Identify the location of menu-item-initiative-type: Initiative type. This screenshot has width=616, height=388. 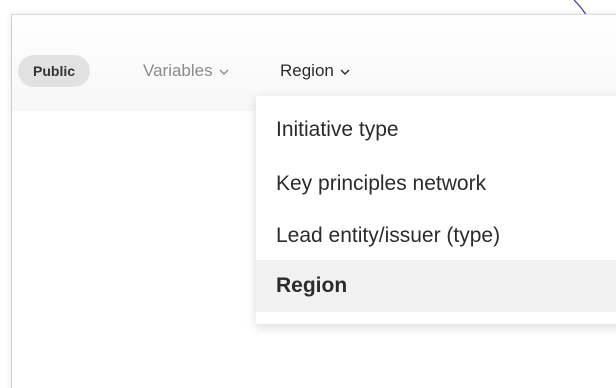
(436, 130).